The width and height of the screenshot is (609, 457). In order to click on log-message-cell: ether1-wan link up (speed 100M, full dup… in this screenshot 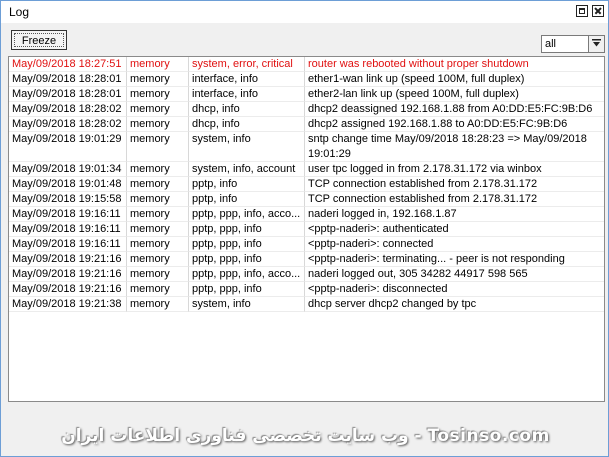, I will do `click(454, 79)`.